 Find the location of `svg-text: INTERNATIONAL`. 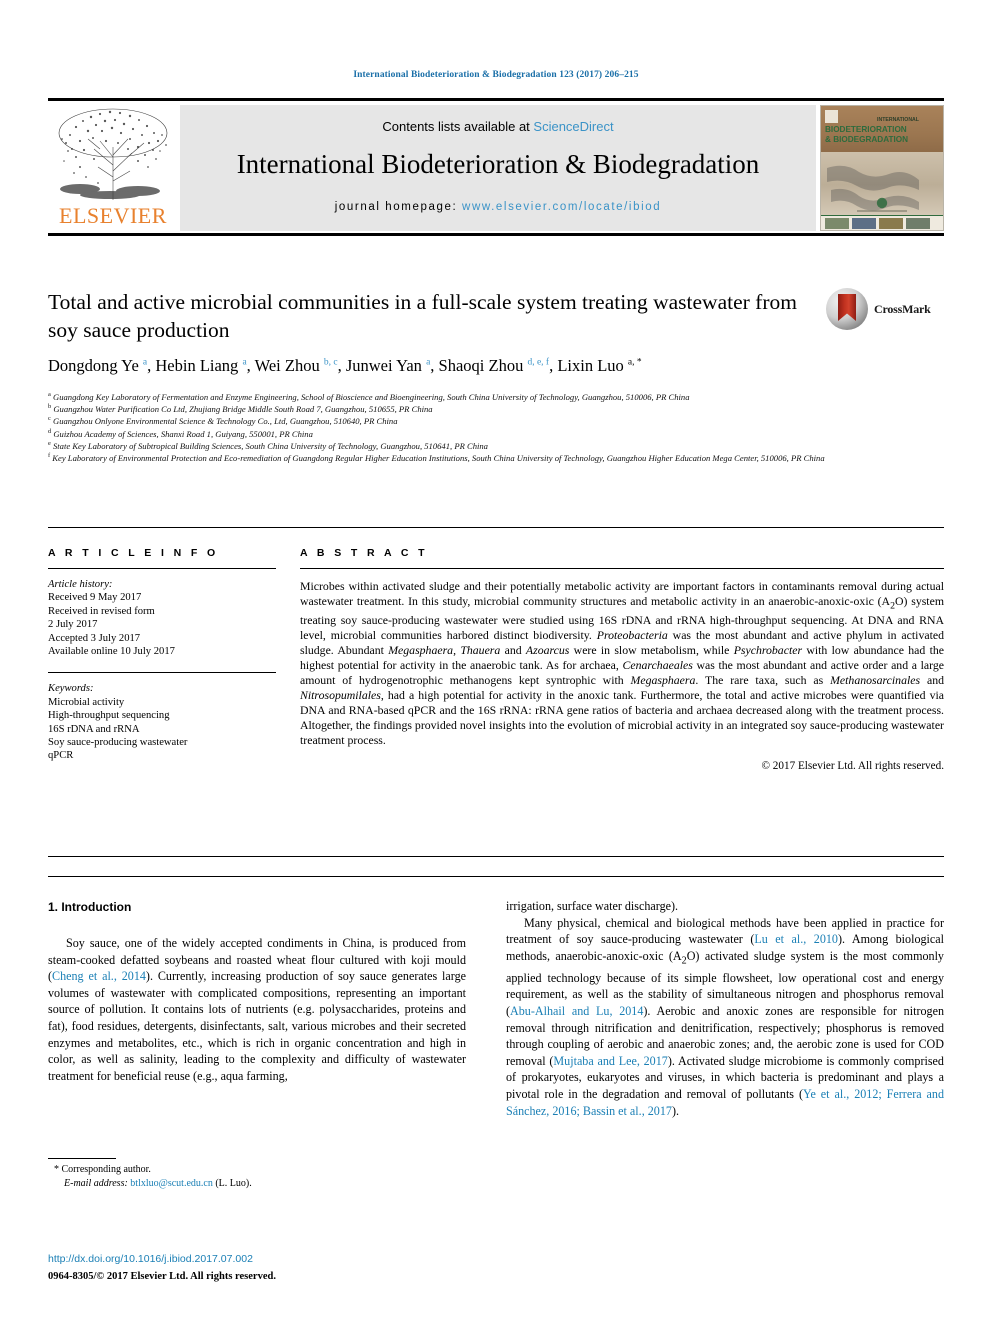

svg-text: INTERNATIONAL is located at coordinates (898, 120).